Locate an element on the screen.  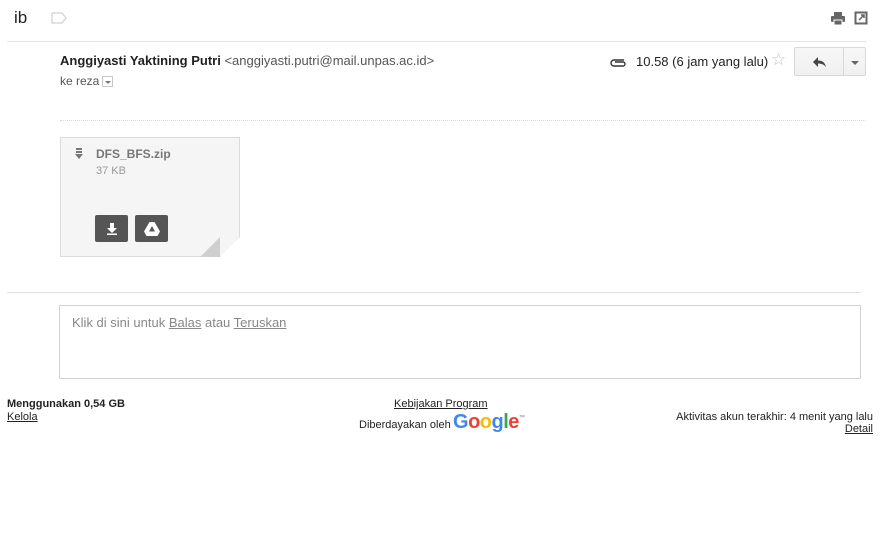
zip-file-icon is located at coordinates (79, 153).